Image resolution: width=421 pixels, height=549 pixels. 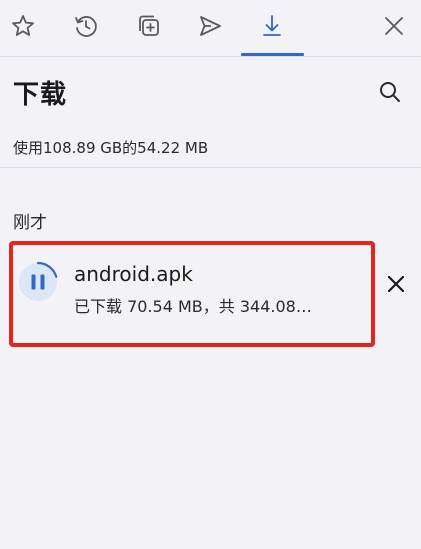 I want to click on storage-usage-text: 使用108.89 GB的54.22 MB, so click(x=111, y=148).